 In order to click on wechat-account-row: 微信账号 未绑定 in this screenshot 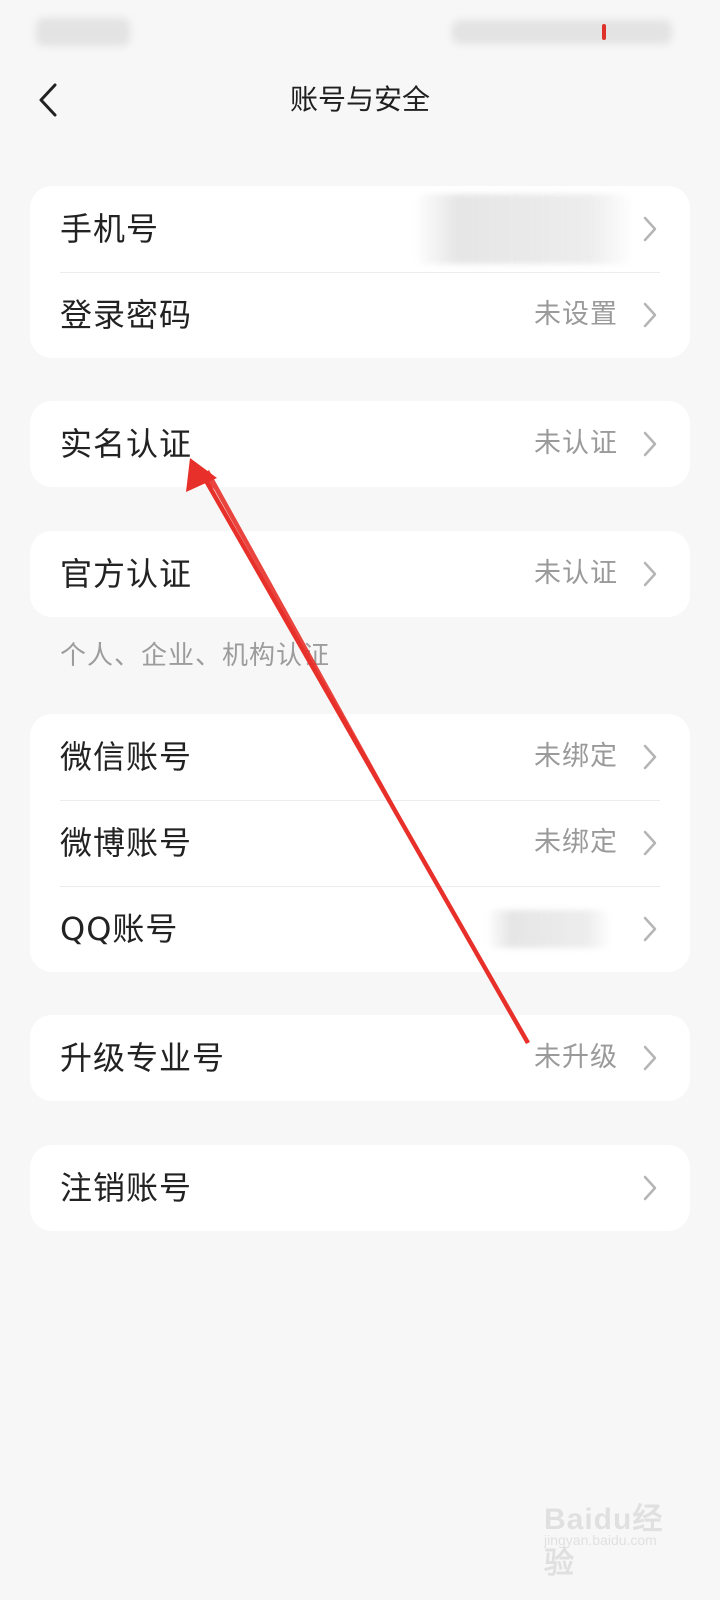, I will do `click(360, 757)`.